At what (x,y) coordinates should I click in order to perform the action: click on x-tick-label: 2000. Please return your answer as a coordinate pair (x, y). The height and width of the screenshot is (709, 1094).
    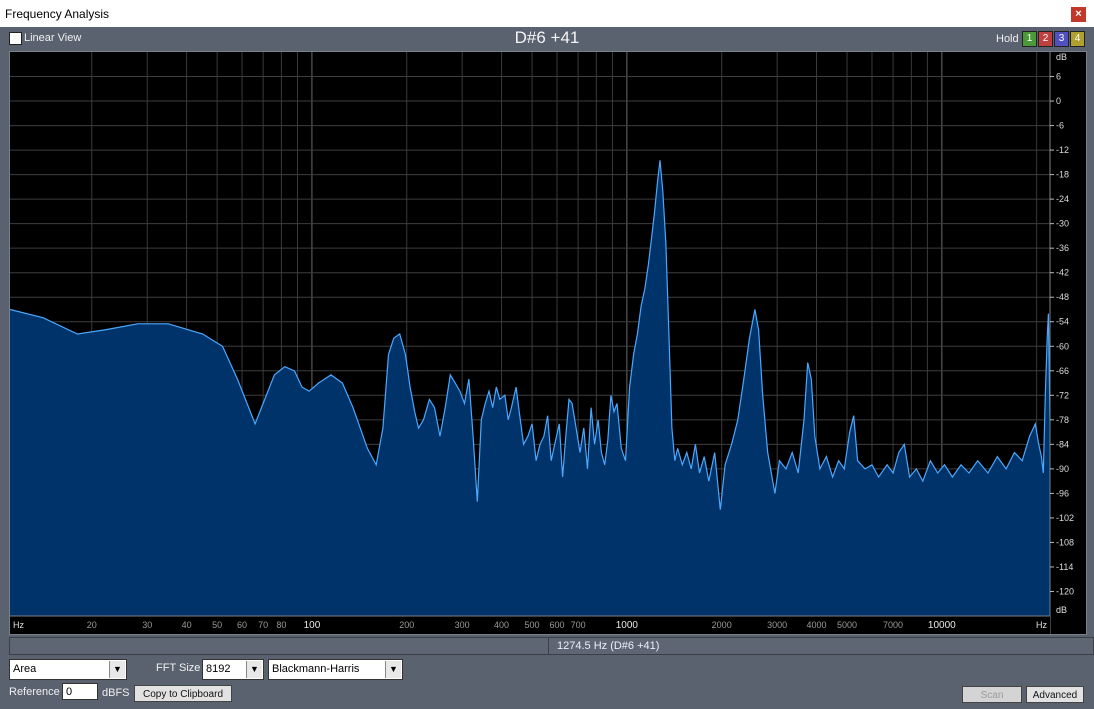
    Looking at the image, I should click on (722, 625).